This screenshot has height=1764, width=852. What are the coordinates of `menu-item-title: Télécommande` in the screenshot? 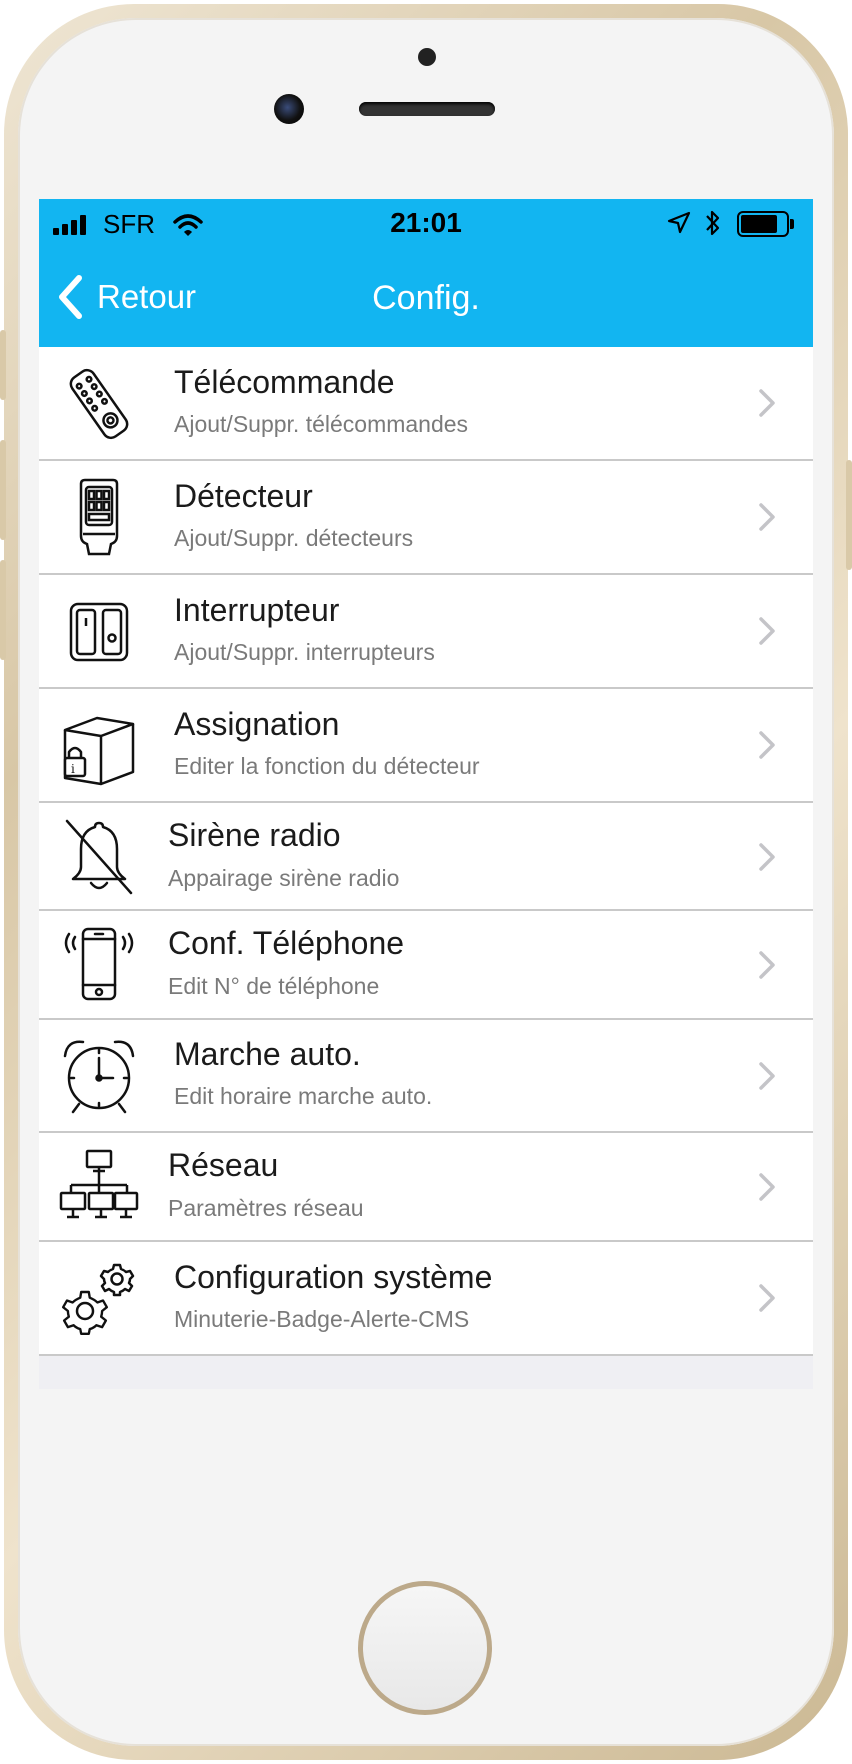 It's located at (284, 382).